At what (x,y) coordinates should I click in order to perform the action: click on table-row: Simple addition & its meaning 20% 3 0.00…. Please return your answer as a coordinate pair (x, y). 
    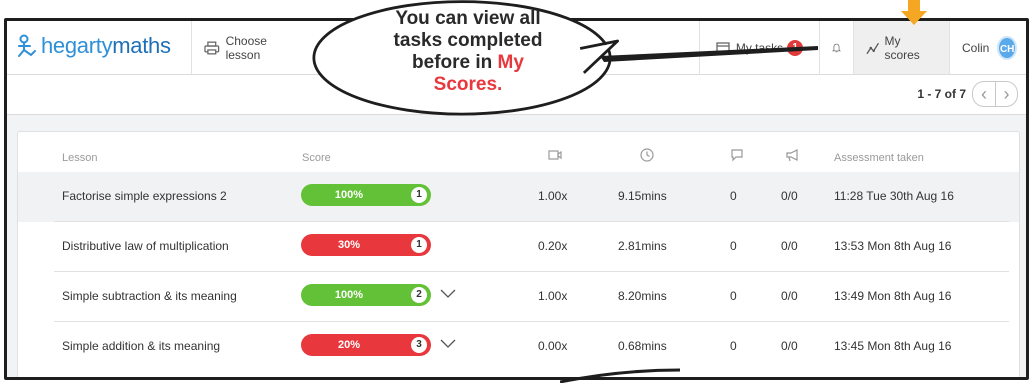
    Looking at the image, I should click on (518, 347).